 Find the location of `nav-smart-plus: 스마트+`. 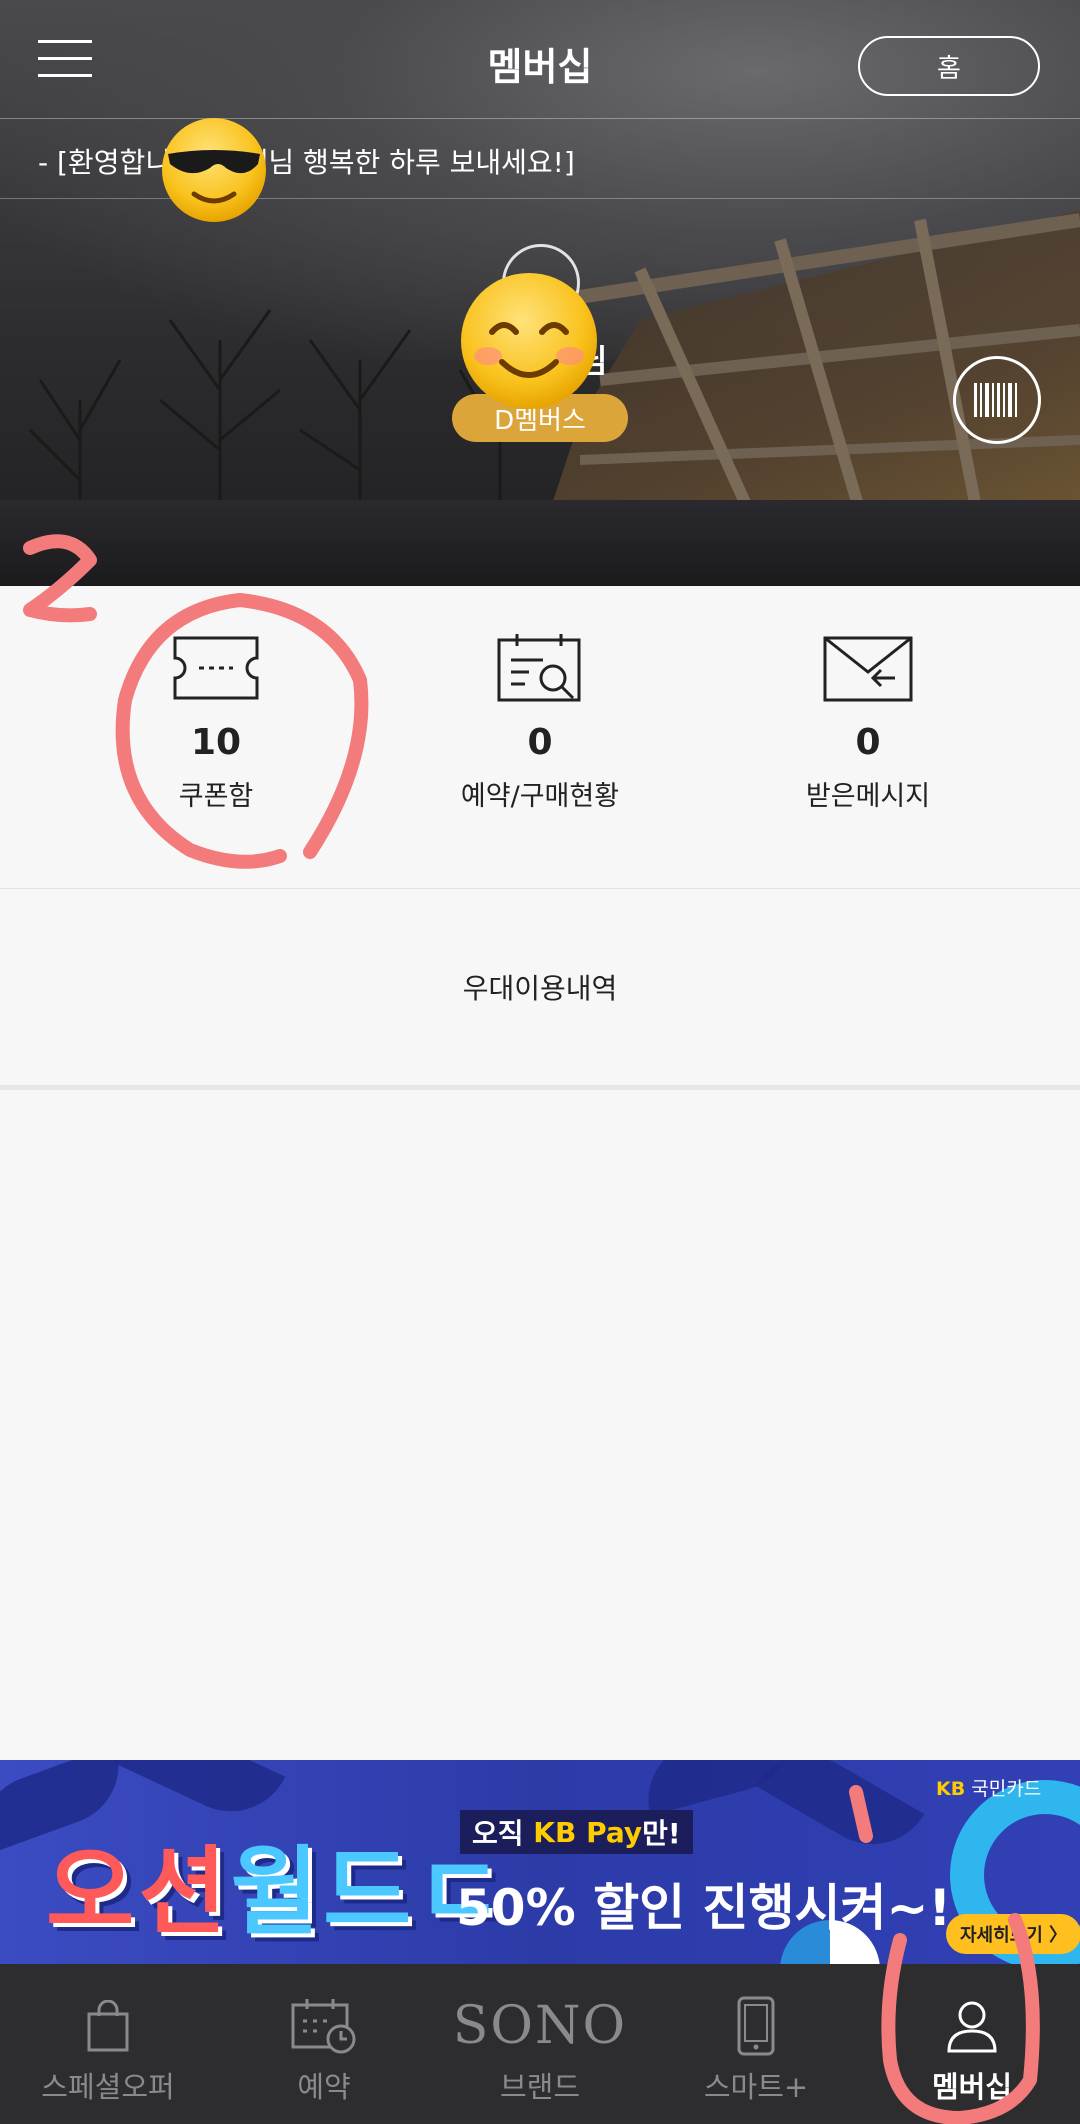

nav-smart-plus: 스마트+ is located at coordinates (756, 2044).